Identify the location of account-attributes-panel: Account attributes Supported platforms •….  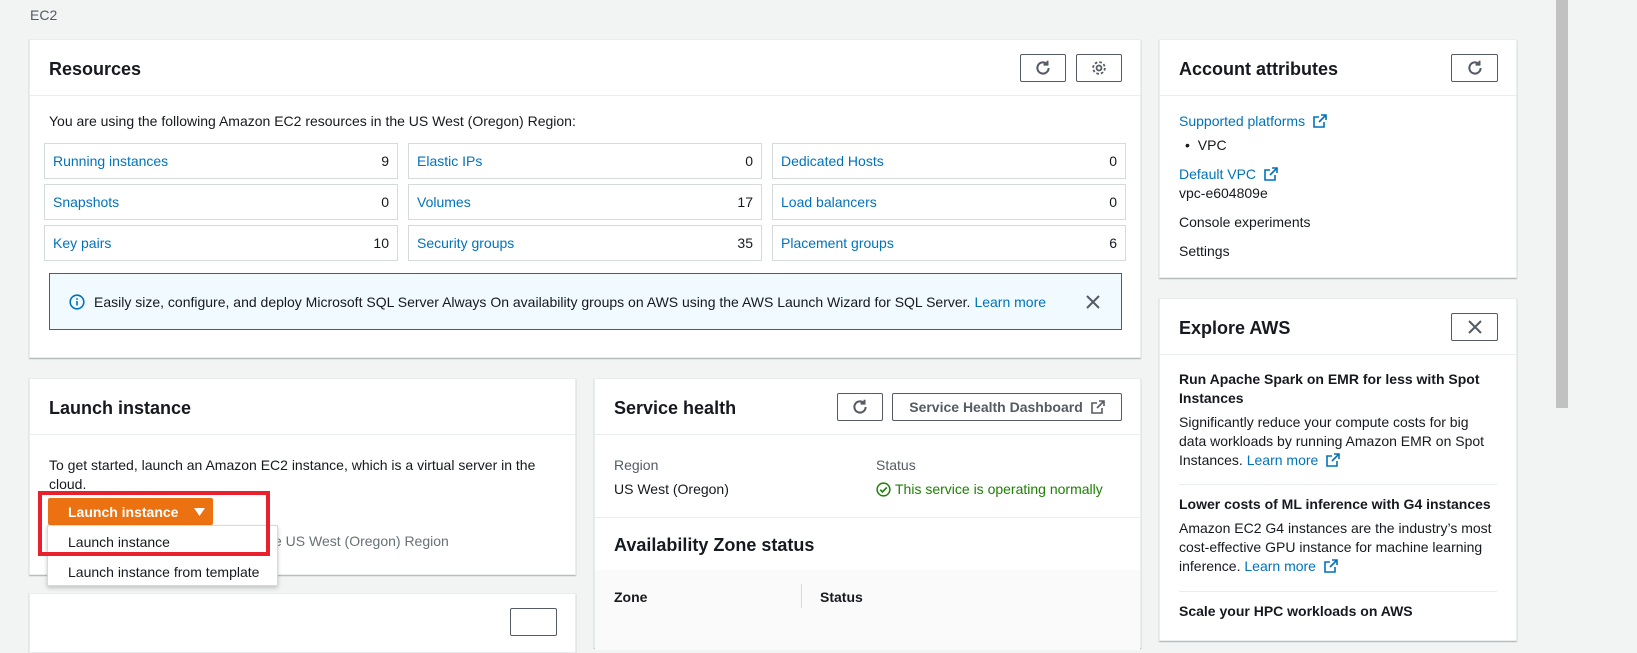
(1338, 158).